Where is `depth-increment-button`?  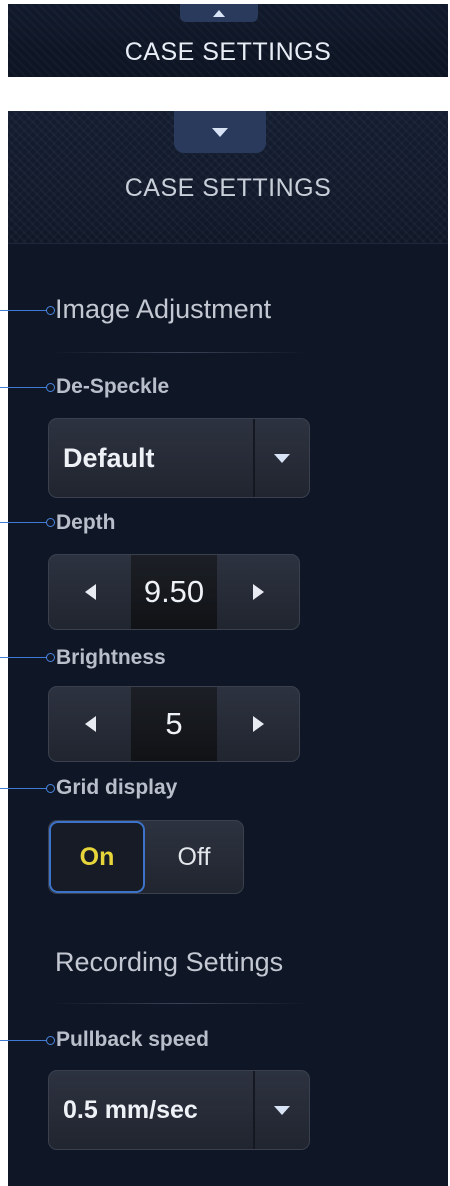
depth-increment-button is located at coordinates (258, 592).